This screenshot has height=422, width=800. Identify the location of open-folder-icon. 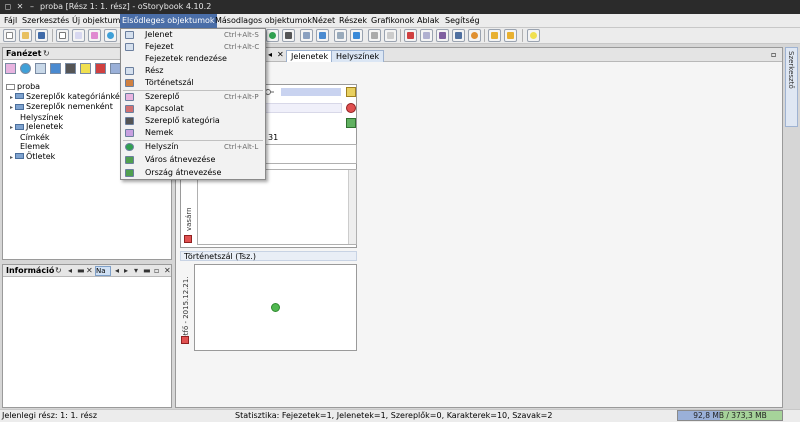
(25, 35).